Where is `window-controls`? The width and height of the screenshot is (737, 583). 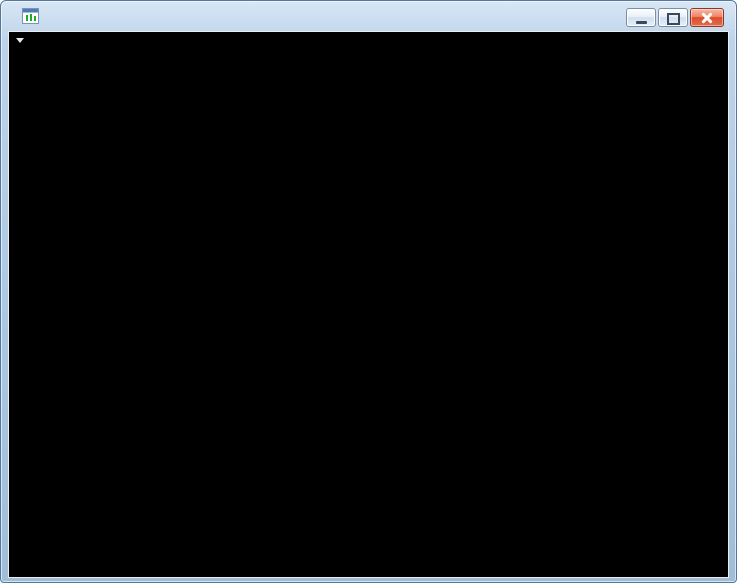 window-controls is located at coordinates (675, 17).